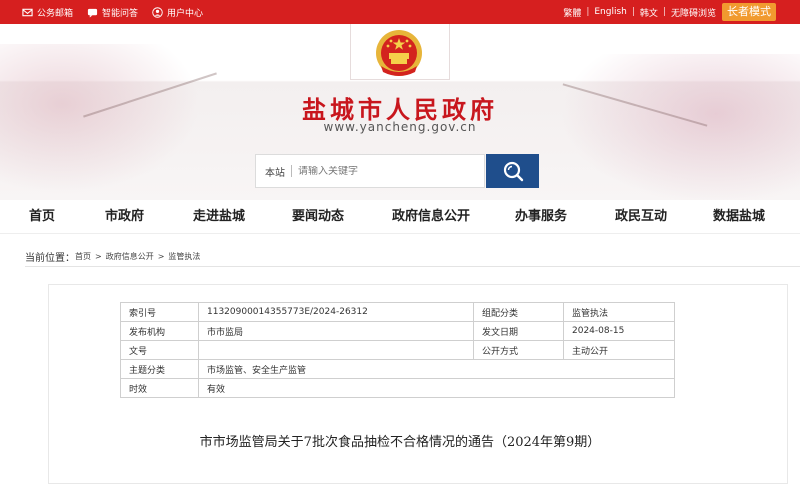 This screenshot has height=484, width=800. I want to click on breadcrumb-item-home: 首页, so click(83, 256).